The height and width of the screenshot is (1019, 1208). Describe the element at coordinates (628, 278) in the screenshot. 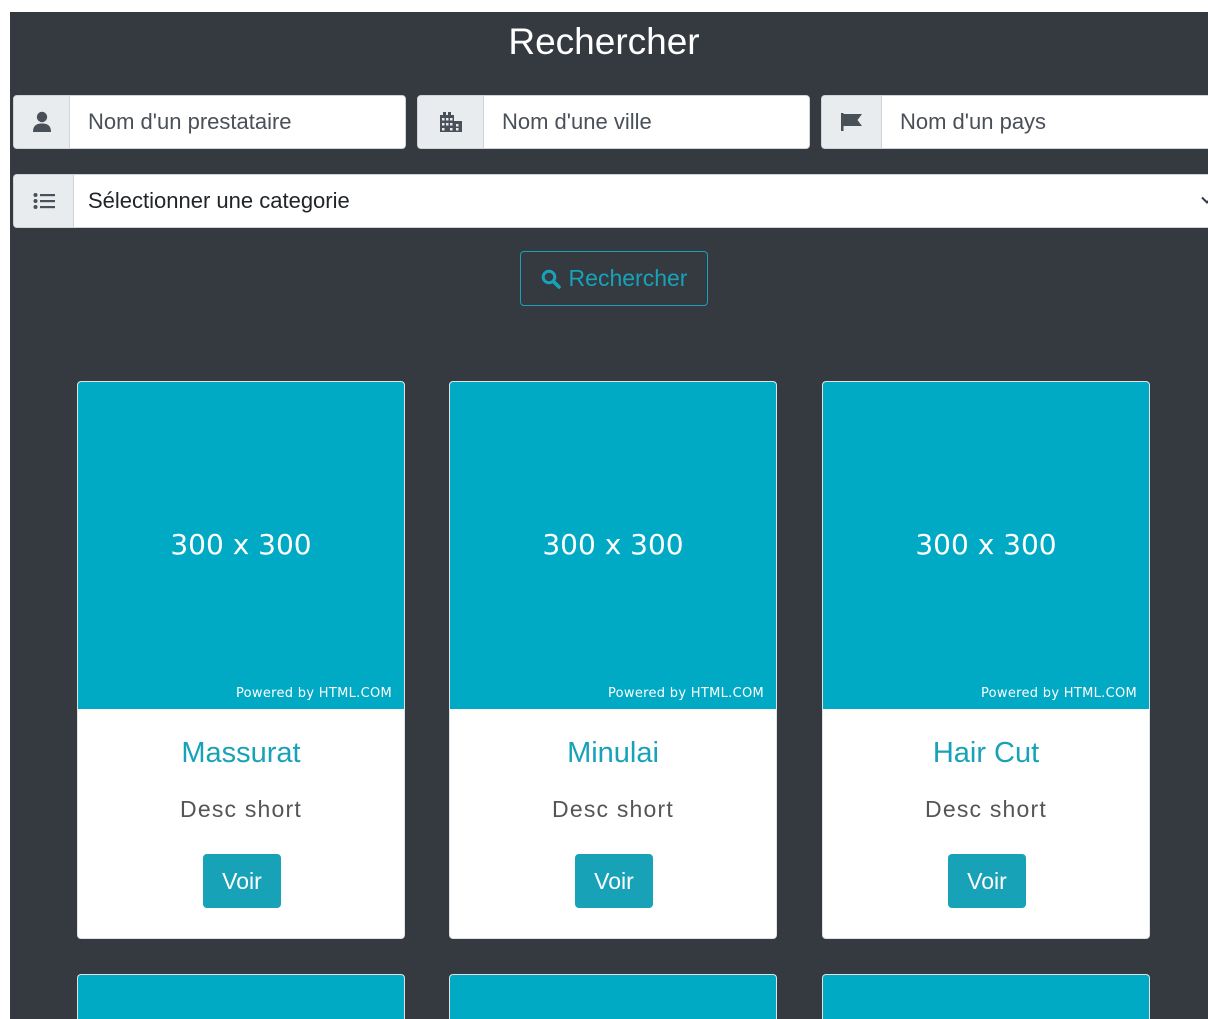

I see `search-button-label: Rechercher` at that location.